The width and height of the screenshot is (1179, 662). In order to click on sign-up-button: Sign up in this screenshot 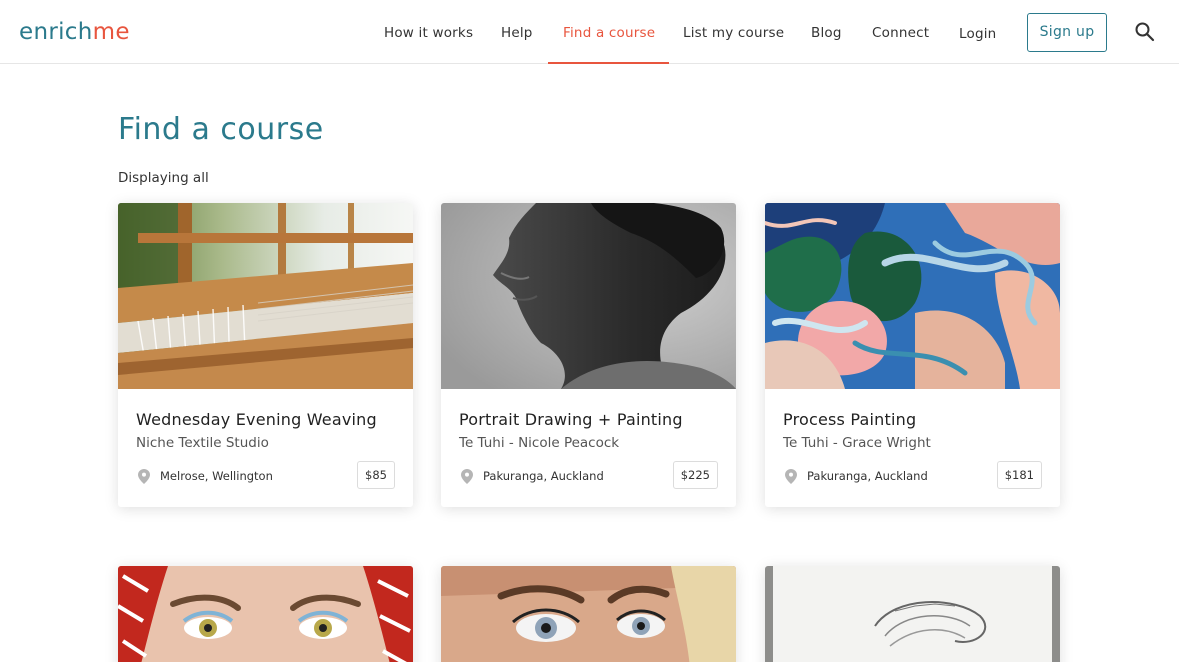, I will do `click(1067, 32)`.